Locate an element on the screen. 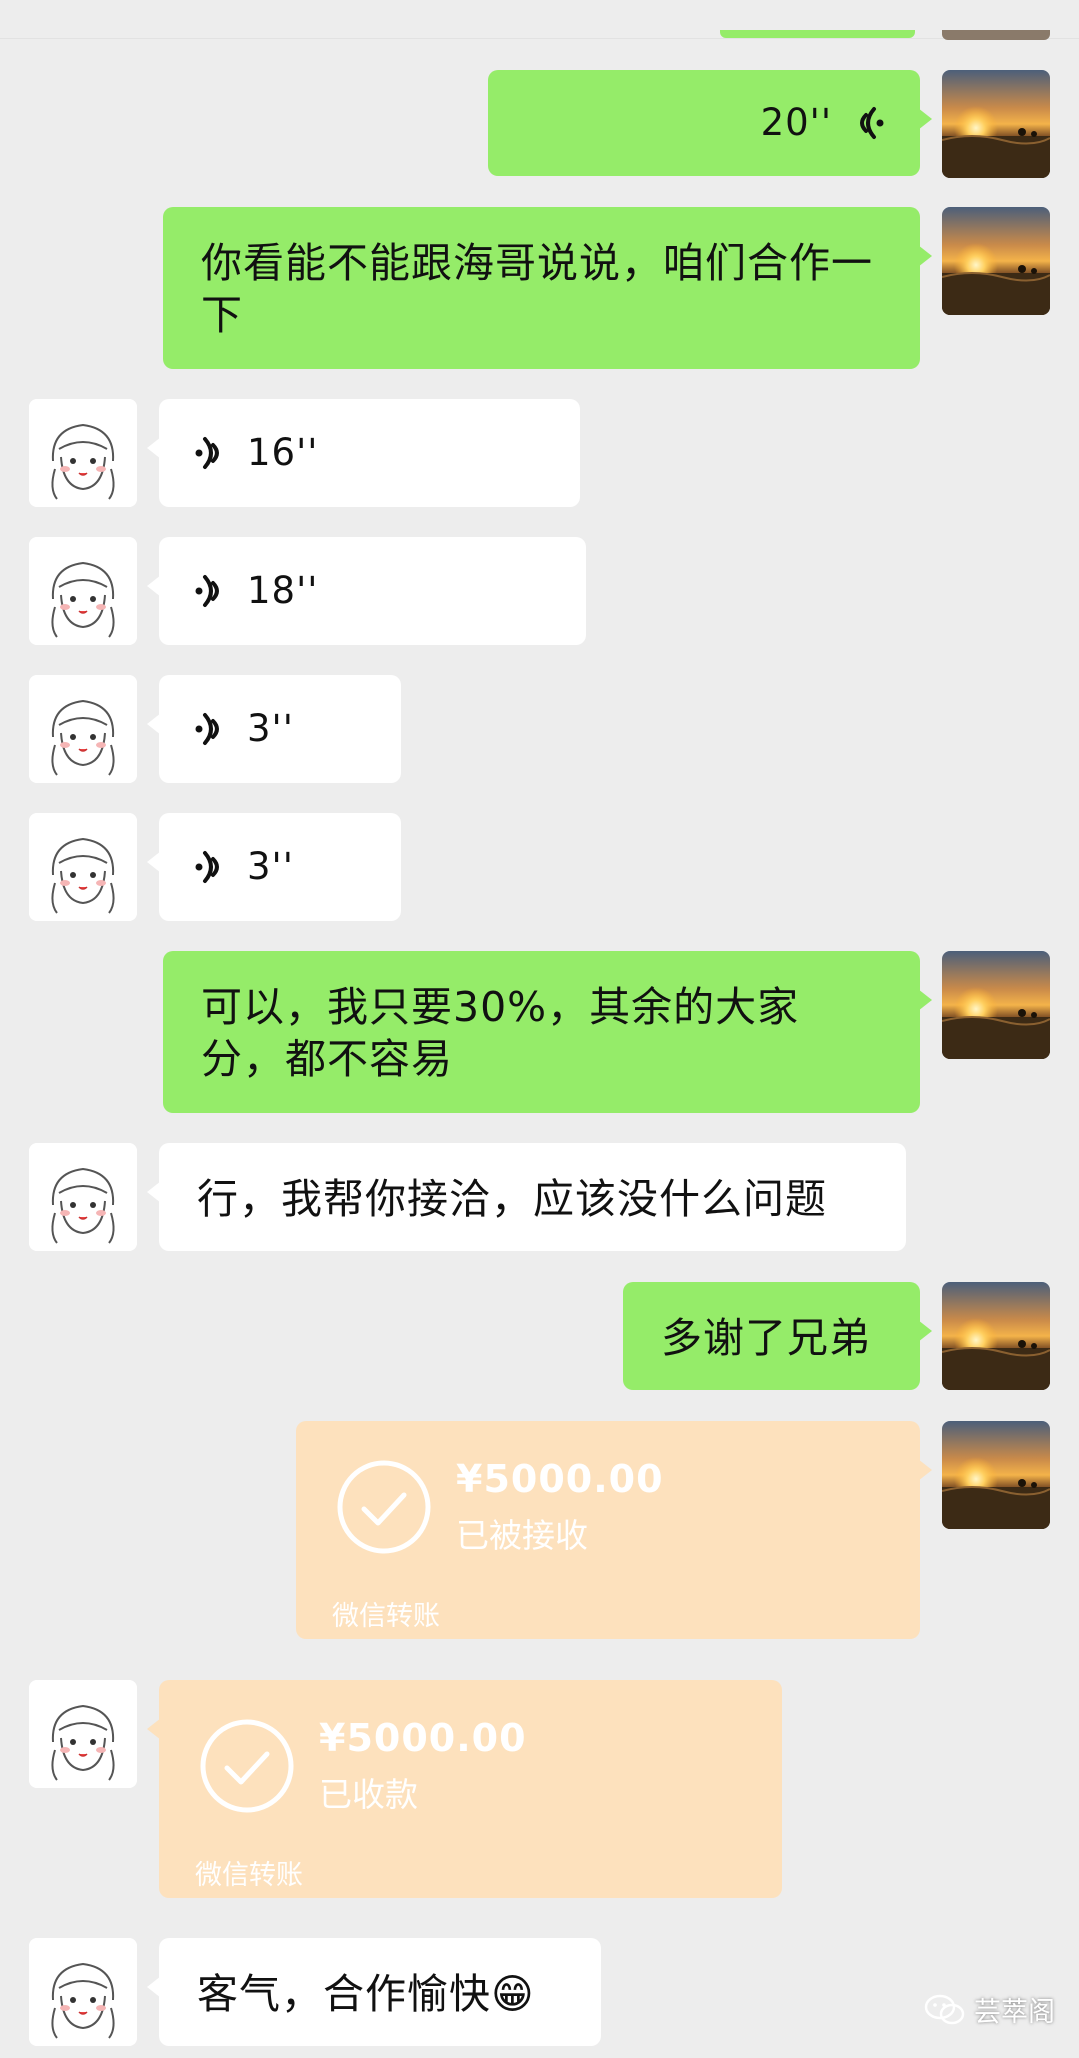 Image resolution: width=1079 pixels, height=2058 pixels. message-text: 行，我帮你接洽，应该没什么问题 is located at coordinates (512, 1199).